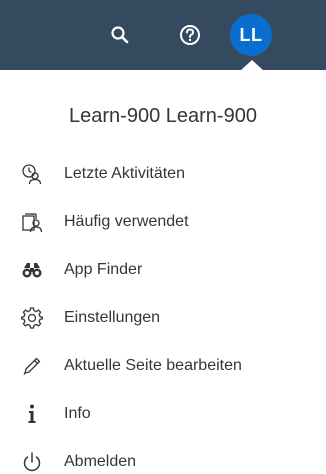  What do you see at coordinates (163, 318) in the screenshot?
I see `menu-item-settings: Einstellungen` at bounding box center [163, 318].